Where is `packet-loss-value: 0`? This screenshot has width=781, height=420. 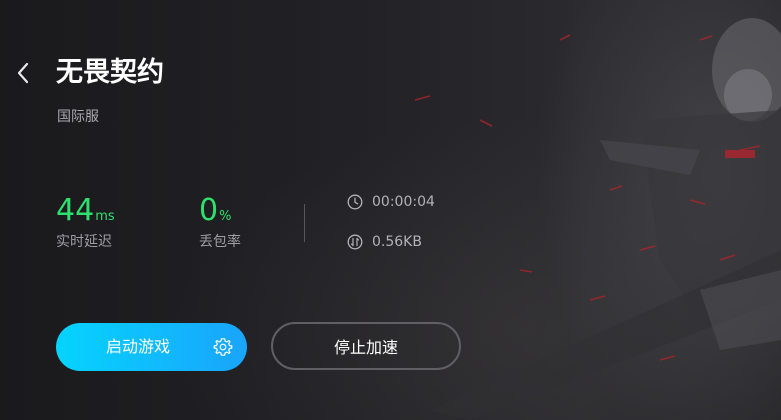
packet-loss-value: 0 is located at coordinates (209, 210).